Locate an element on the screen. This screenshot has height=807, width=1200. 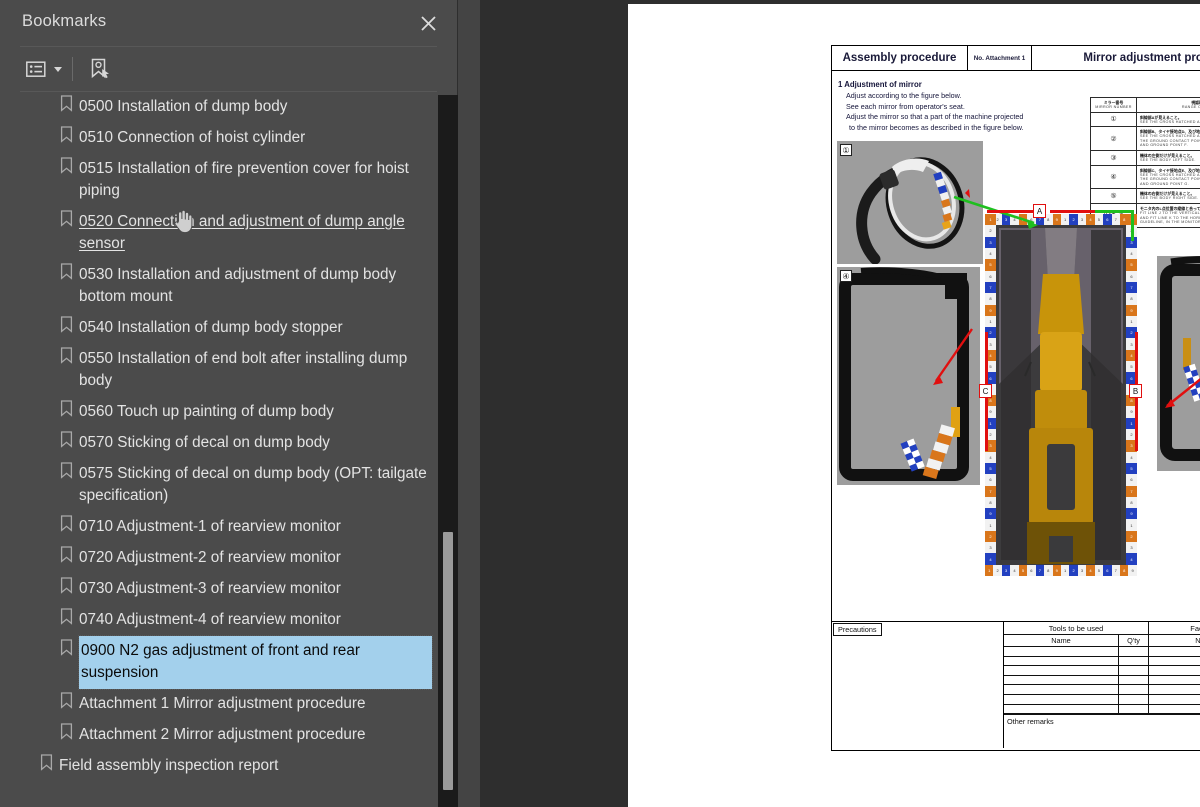
tools-facility-header-row: Tools to be used Facility to be used is located at coordinates (1102, 628).